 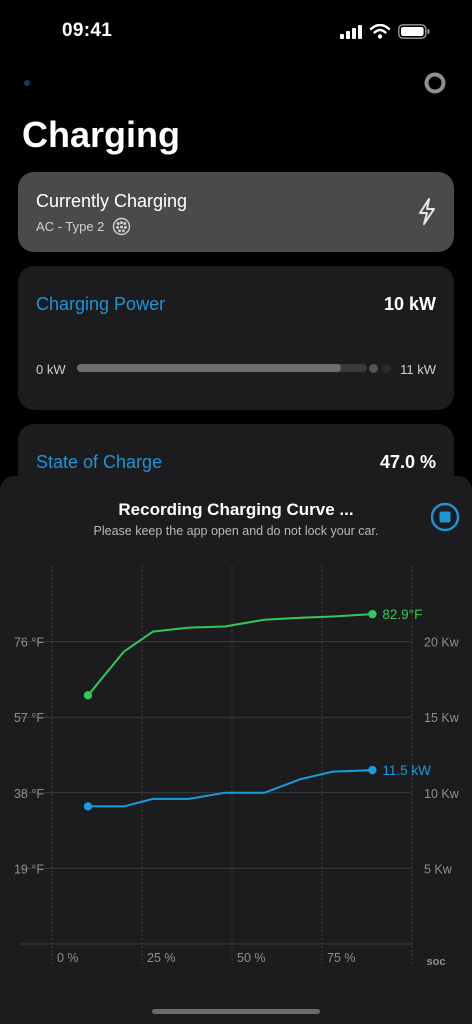 What do you see at coordinates (101, 134) in the screenshot?
I see `page-title: Charging` at bounding box center [101, 134].